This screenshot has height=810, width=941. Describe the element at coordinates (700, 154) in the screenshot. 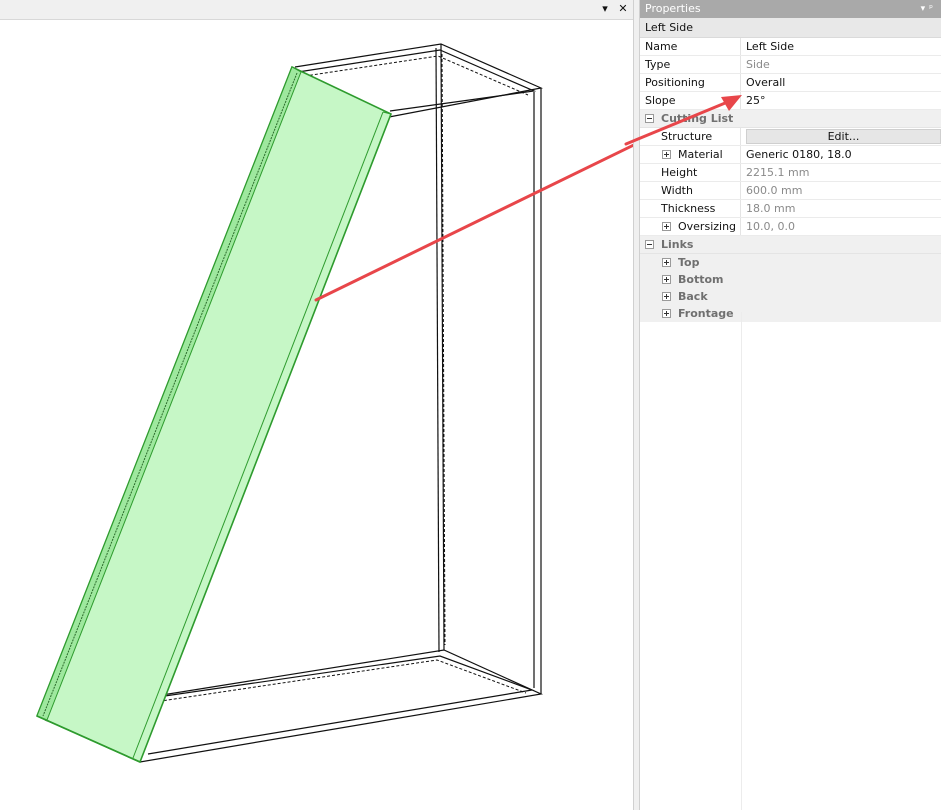

I see `property-label-text: Material` at that location.